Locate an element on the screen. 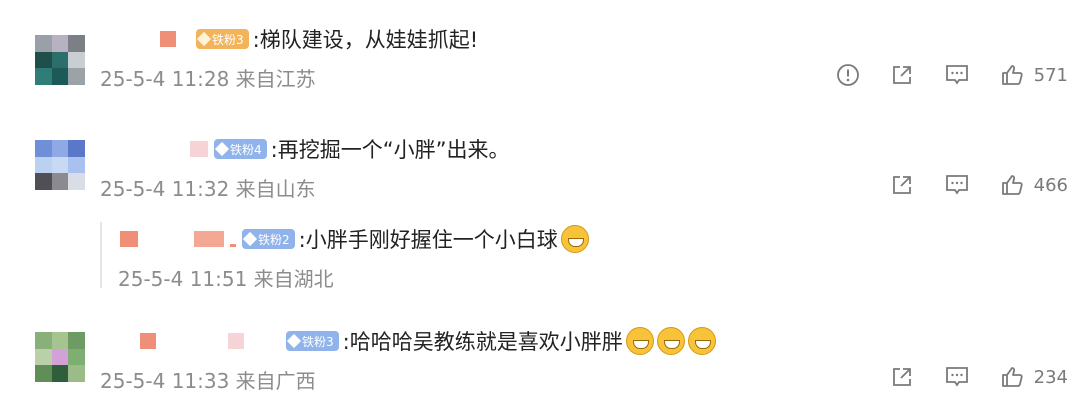 This screenshot has height=405, width=1080. comment-text: :哈哈哈吴教练就是喜欢小胖胖 is located at coordinates (482, 342).